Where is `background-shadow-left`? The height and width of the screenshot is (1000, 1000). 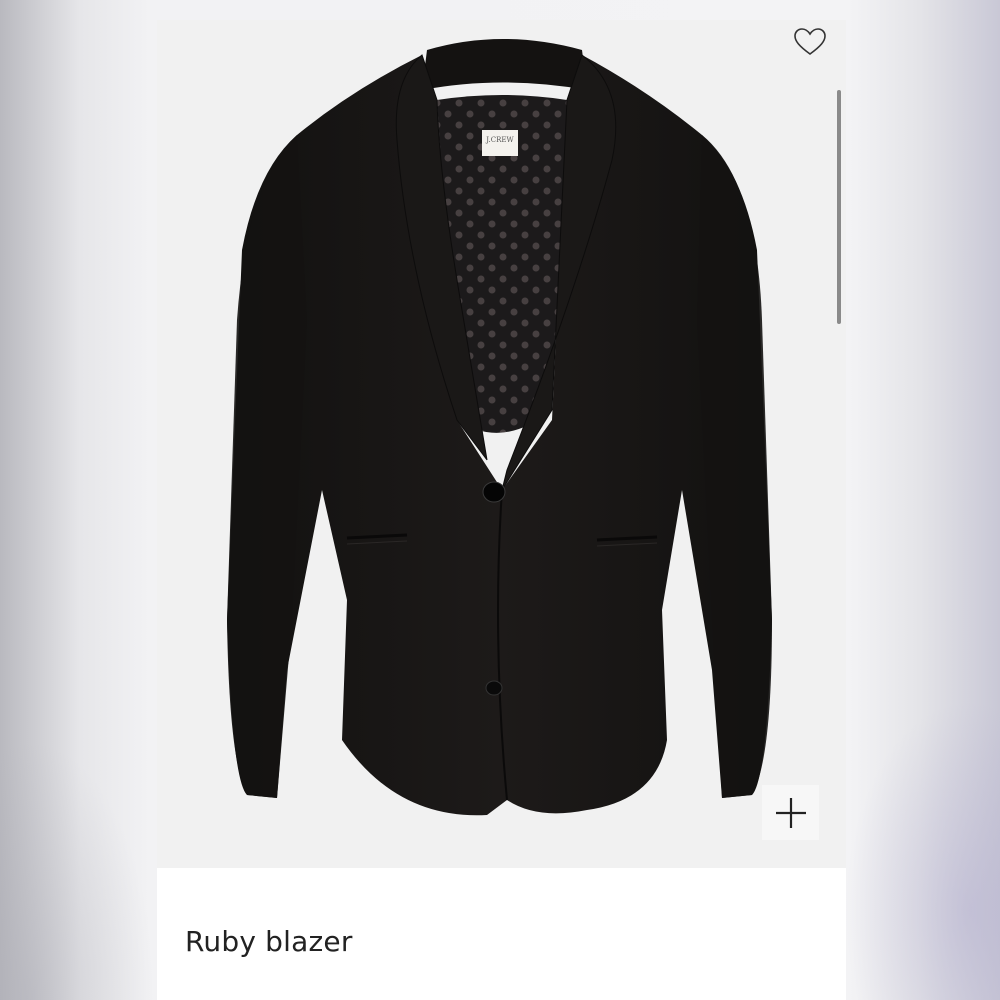
background-shadow-left is located at coordinates (78, 870).